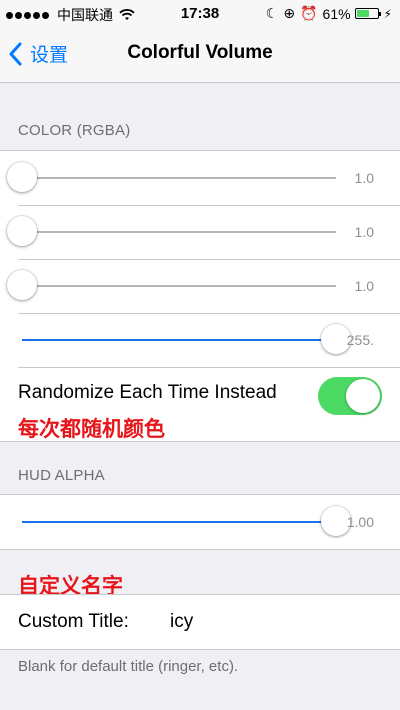 The width and height of the screenshot is (400, 710). Describe the element at coordinates (350, 396) in the screenshot. I see `randomize-toggle` at that location.